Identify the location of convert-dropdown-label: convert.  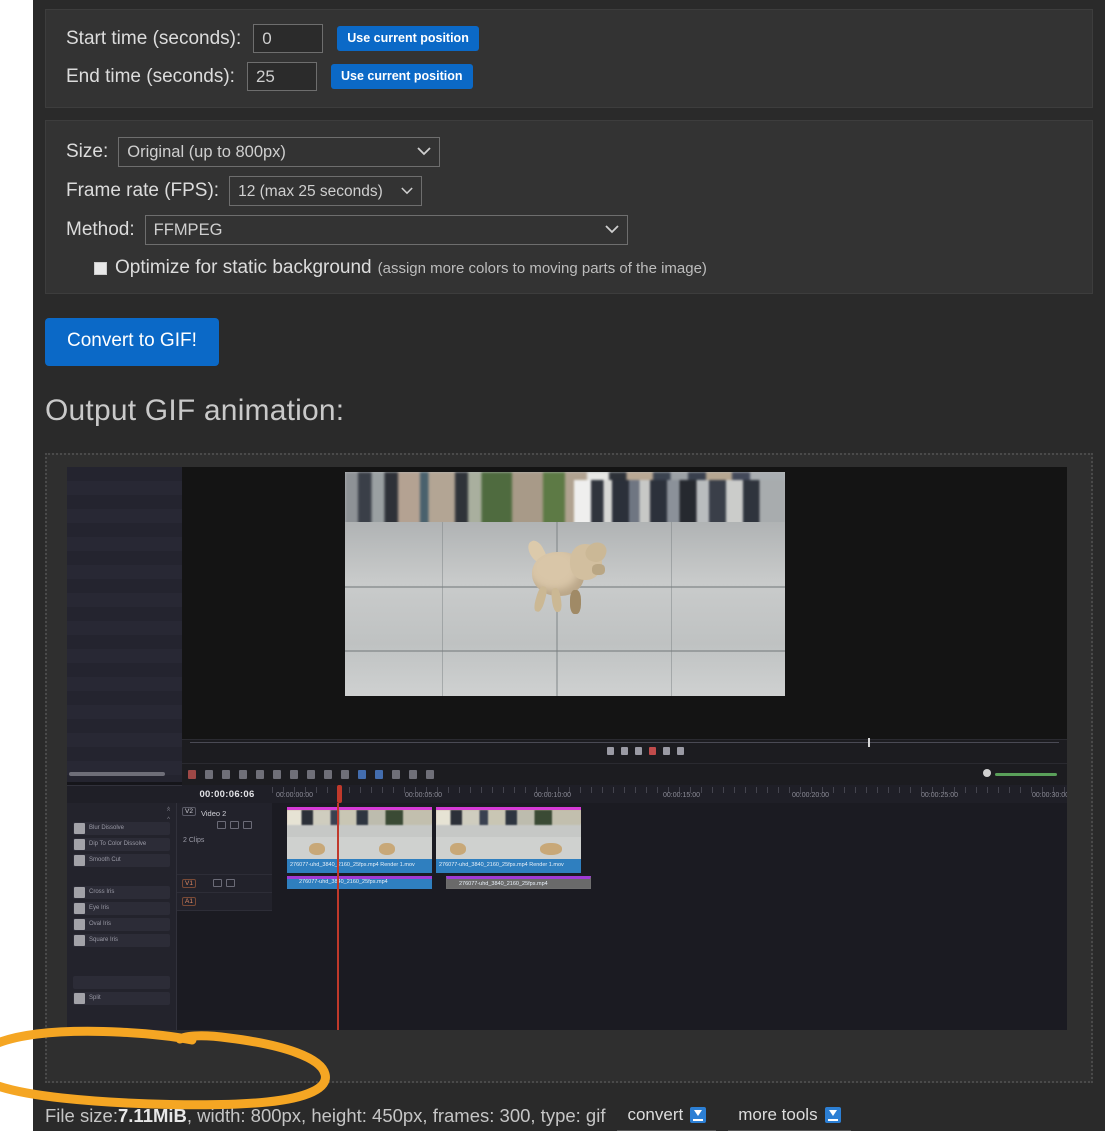
(655, 1114).